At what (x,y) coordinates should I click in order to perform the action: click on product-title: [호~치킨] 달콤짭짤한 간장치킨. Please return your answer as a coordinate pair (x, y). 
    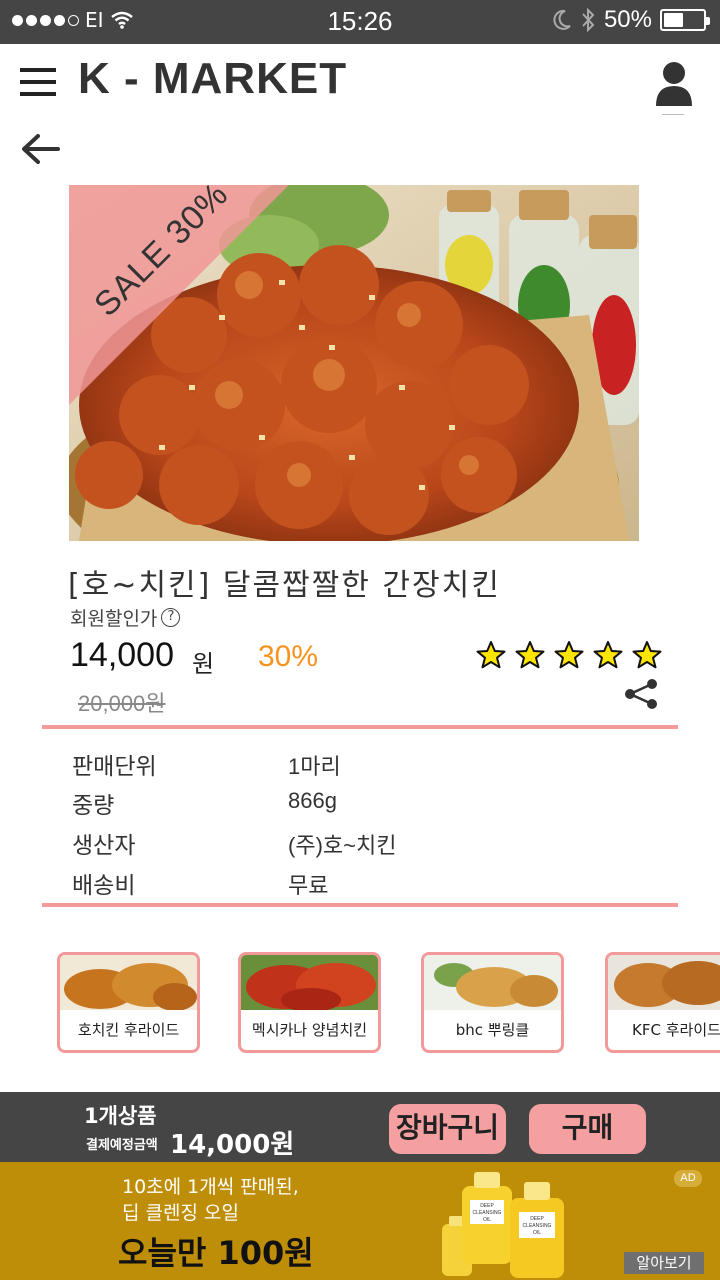
    Looking at the image, I should click on (284, 585).